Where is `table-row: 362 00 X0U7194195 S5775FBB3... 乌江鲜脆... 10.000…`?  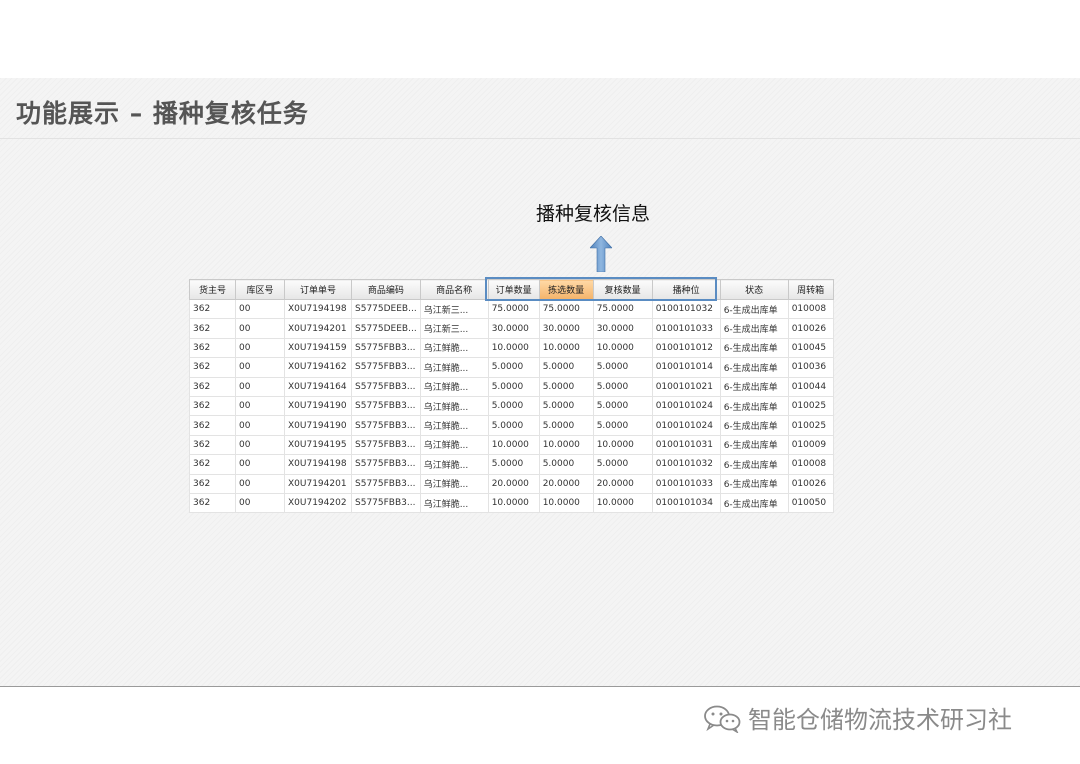
table-row: 362 00 X0U7194195 S5775FBB3... 乌江鲜脆... 10.000… is located at coordinates (511, 445).